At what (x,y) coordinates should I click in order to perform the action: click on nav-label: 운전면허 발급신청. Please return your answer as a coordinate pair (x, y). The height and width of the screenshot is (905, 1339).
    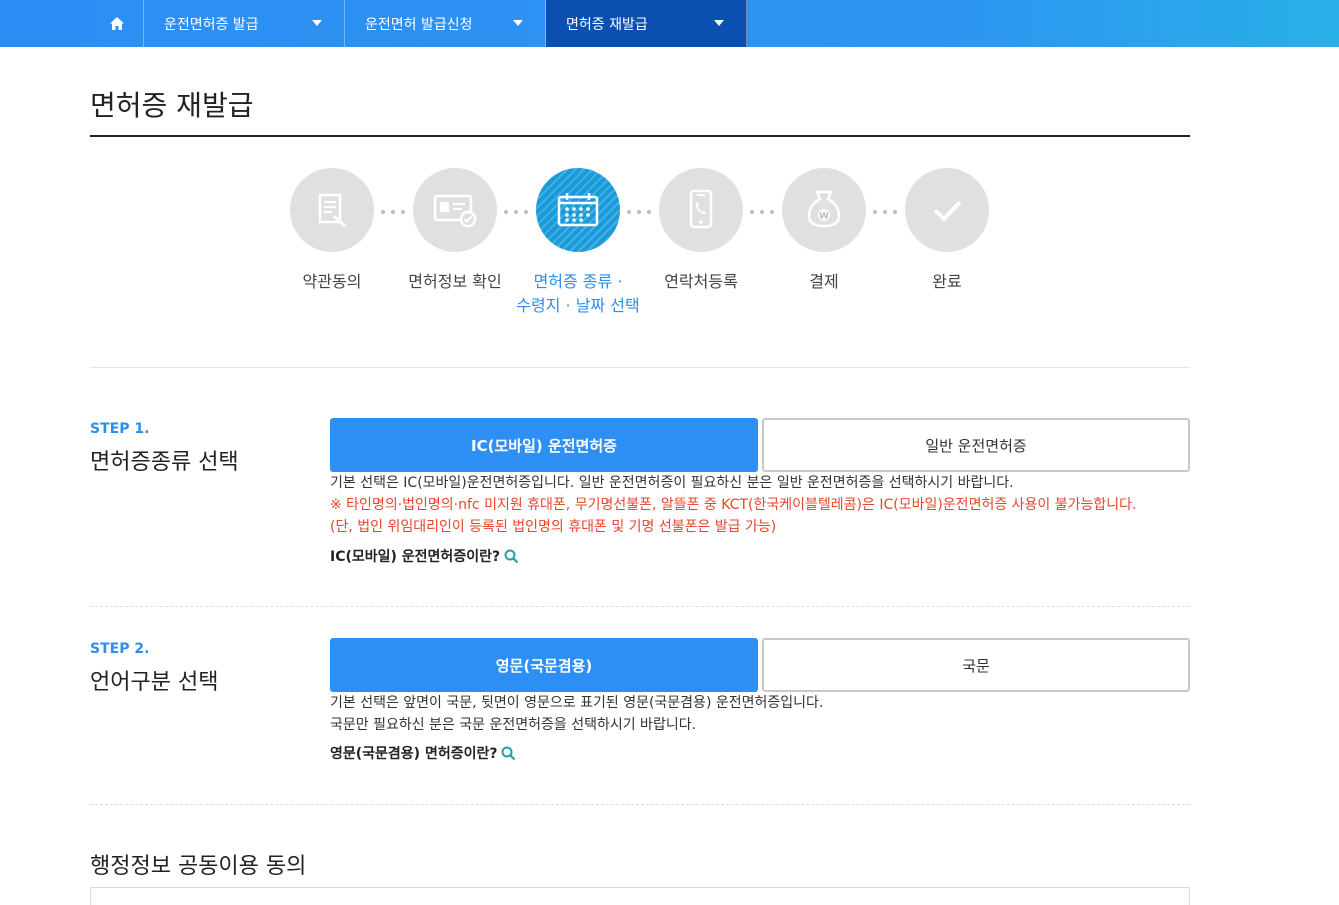
    Looking at the image, I should click on (419, 24).